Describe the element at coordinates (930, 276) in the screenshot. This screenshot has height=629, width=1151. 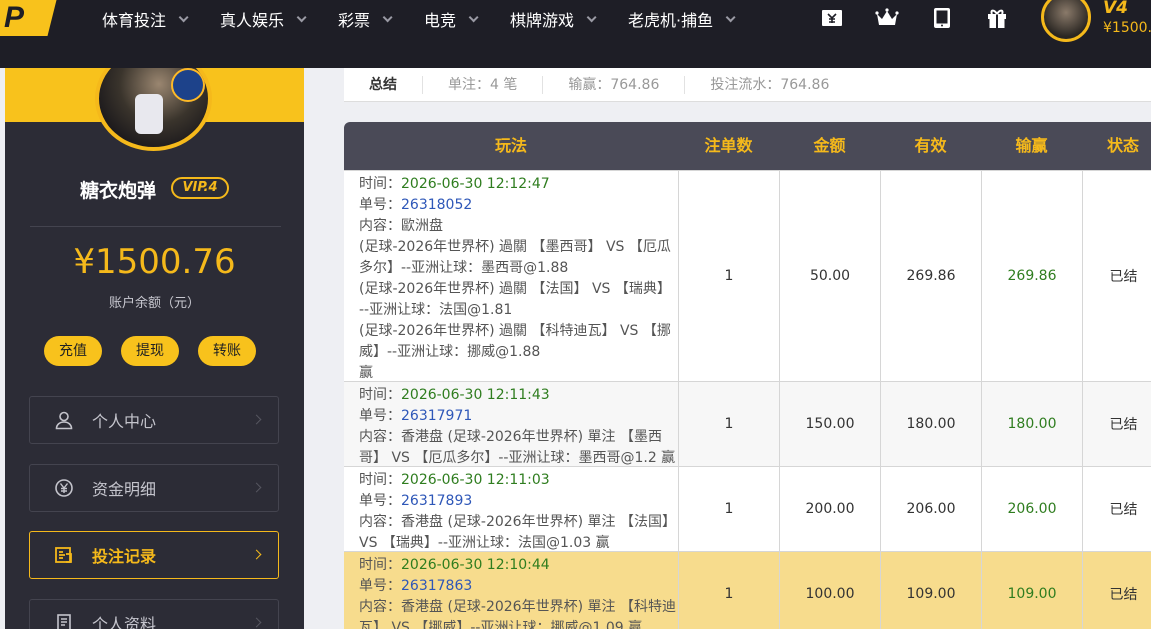
I see `bet-valid: 269.86` at that location.